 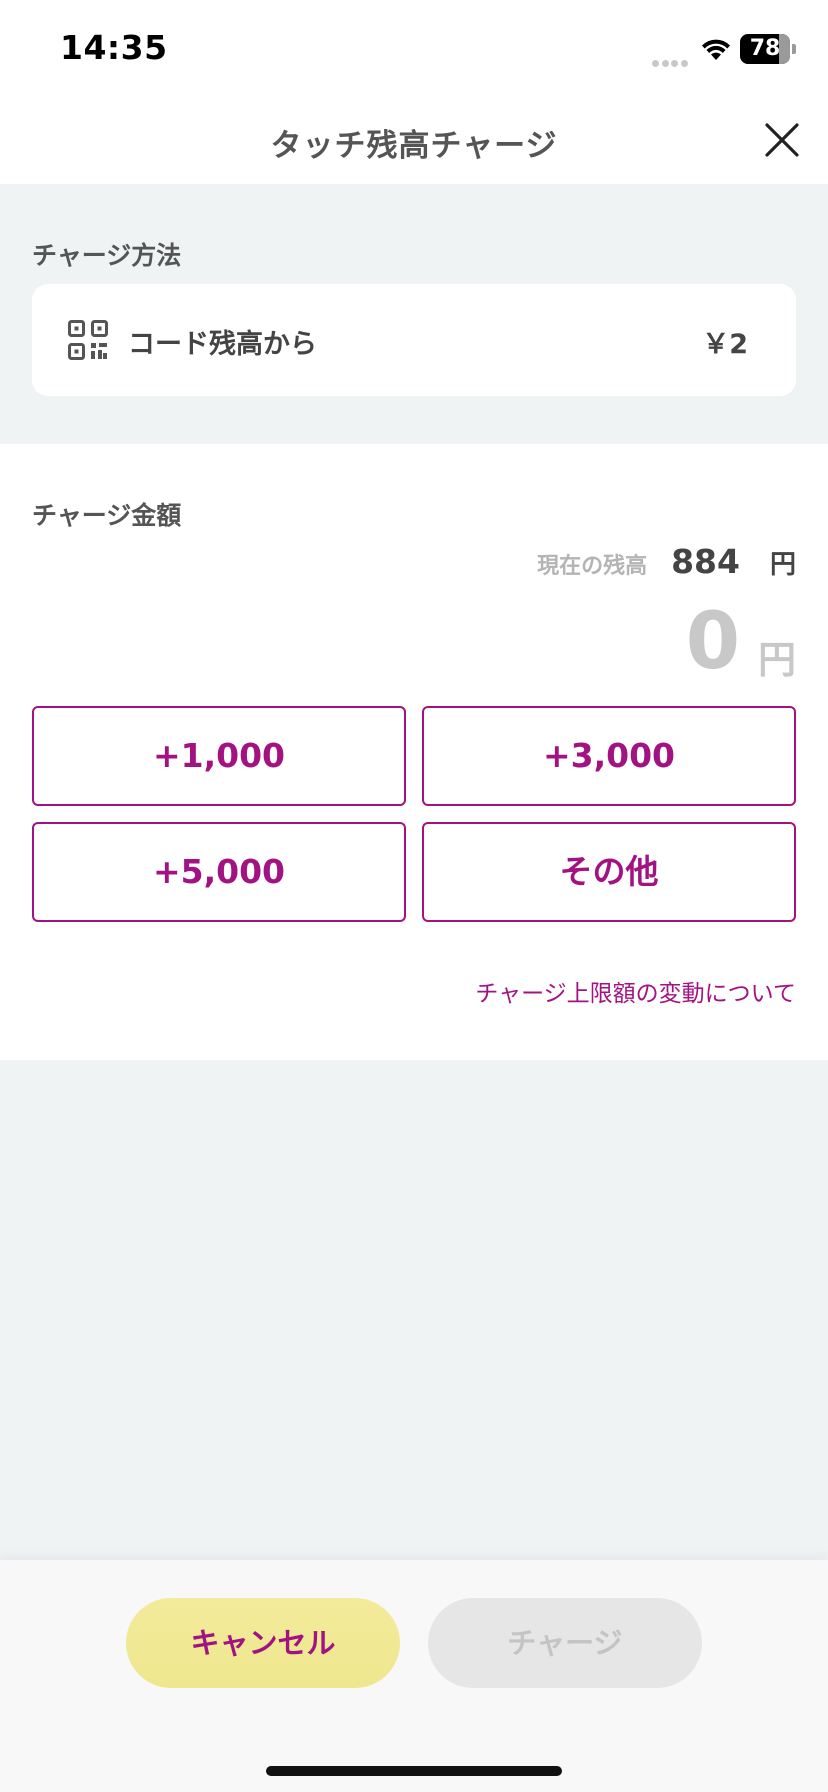 I want to click on battery-icon: 78, so click(x=768, y=49).